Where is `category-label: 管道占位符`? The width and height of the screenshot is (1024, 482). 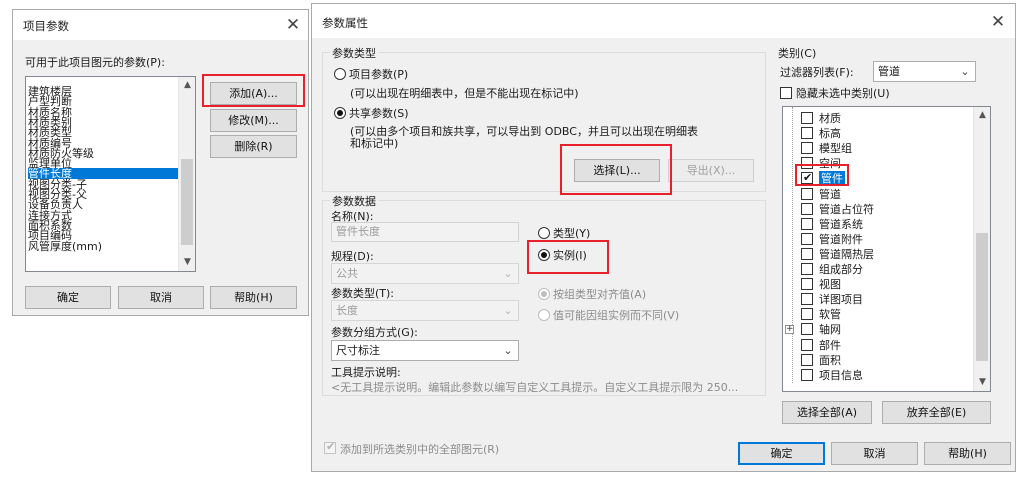 category-label: 管道占位符 is located at coordinates (846, 209).